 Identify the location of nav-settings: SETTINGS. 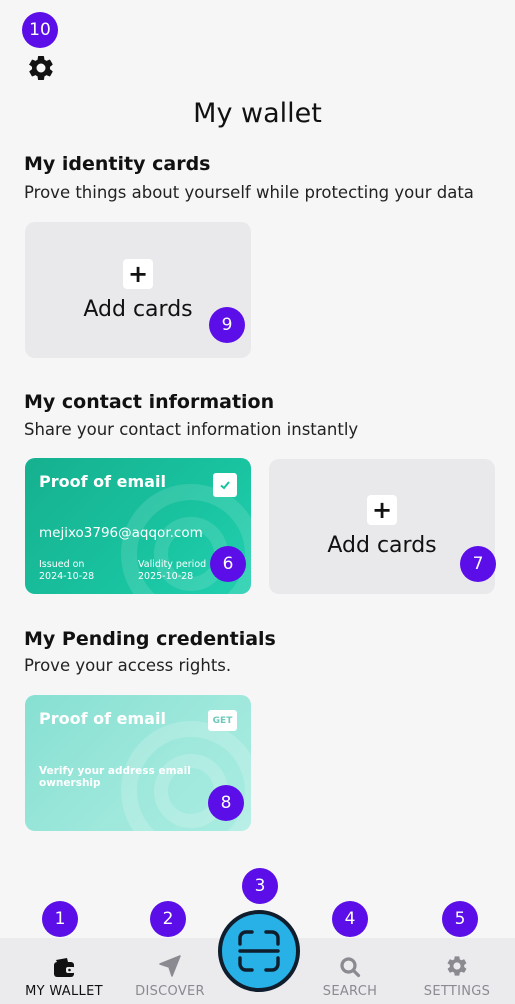
(457, 971).